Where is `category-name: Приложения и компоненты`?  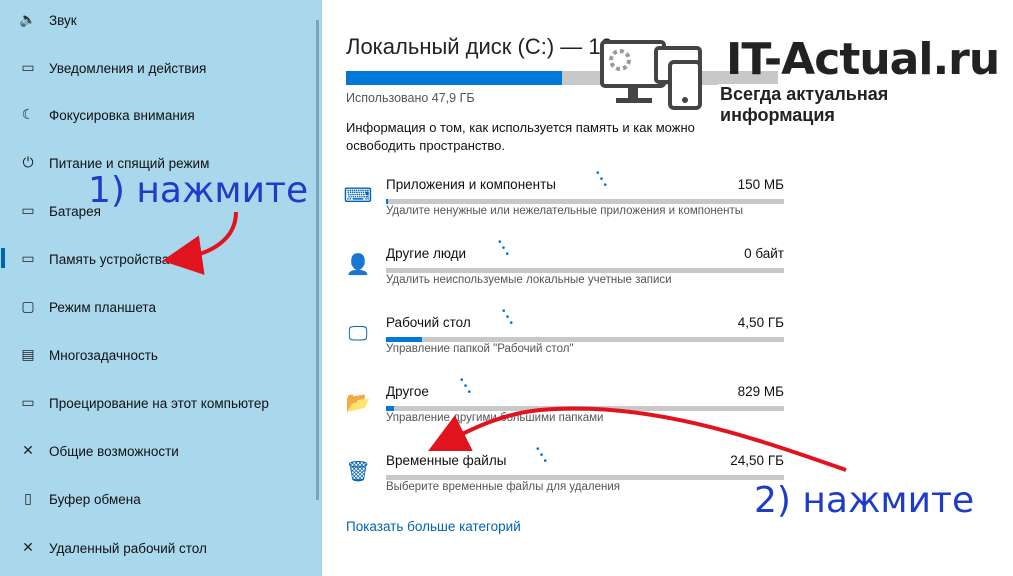 category-name: Приложения и компоненты is located at coordinates (471, 184).